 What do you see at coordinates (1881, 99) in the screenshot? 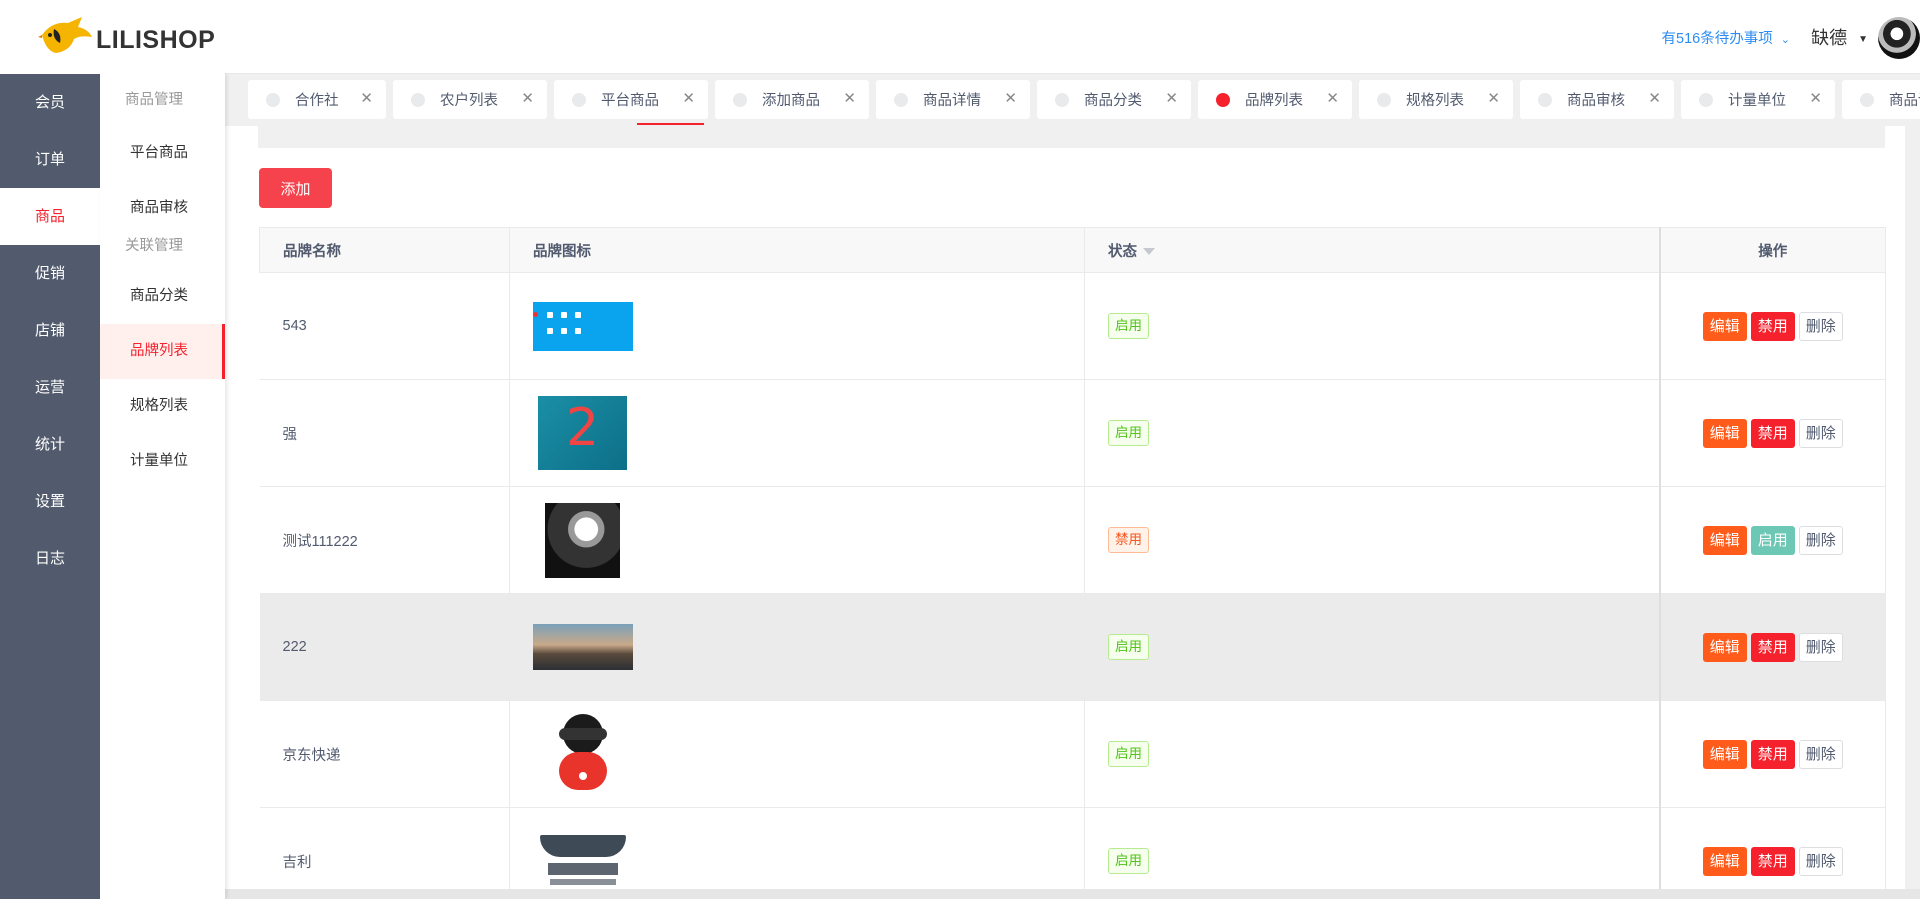
I see `tab-goods-detail-2: 商品详` at bounding box center [1881, 99].